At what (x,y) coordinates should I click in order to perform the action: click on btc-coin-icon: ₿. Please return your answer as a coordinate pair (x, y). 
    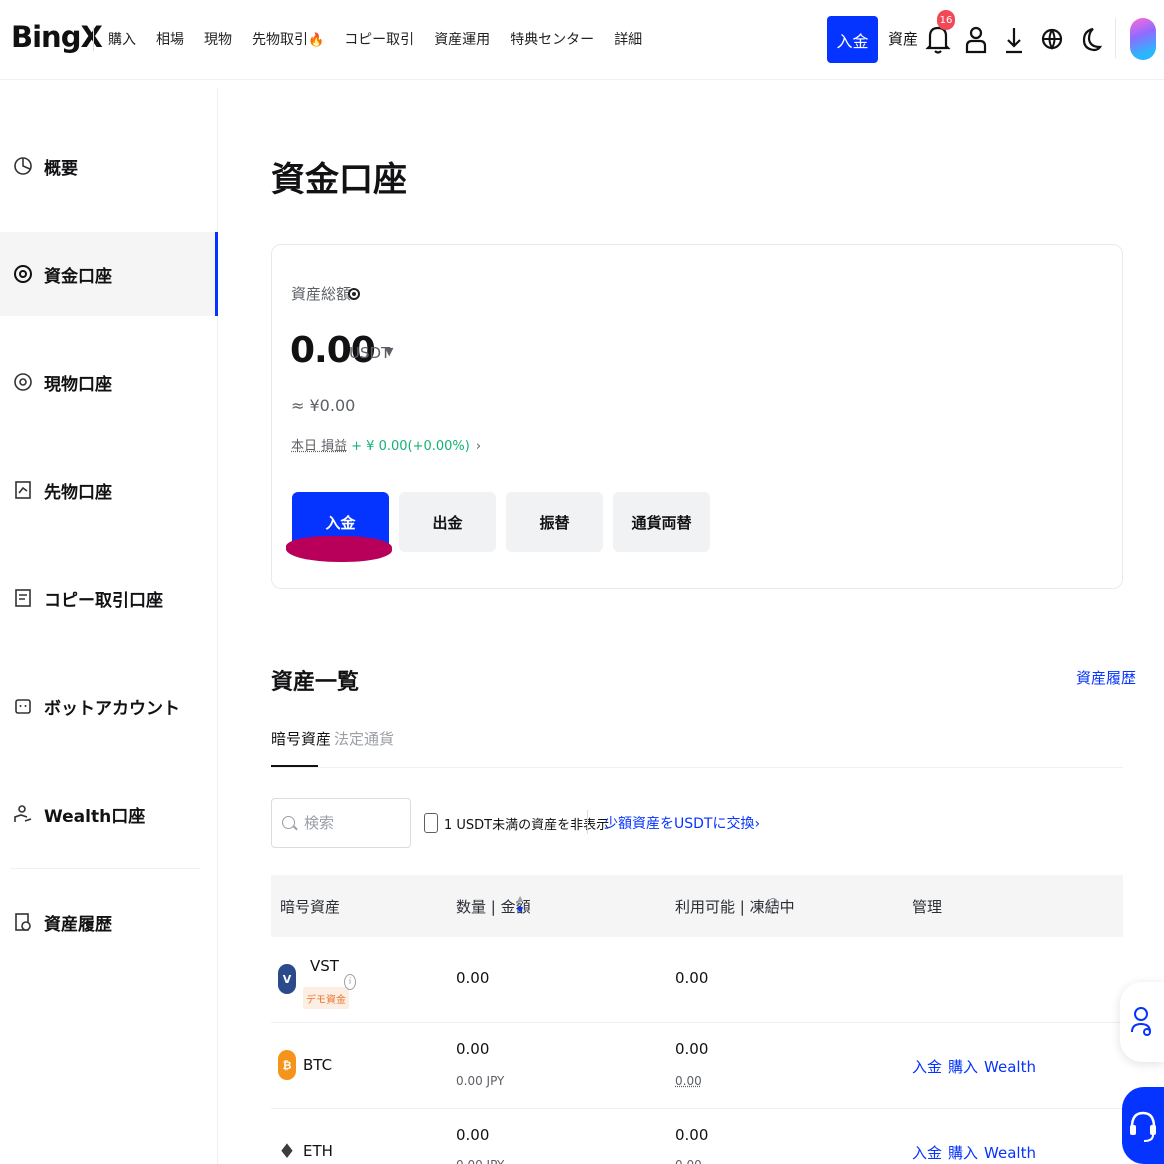
    Looking at the image, I should click on (287, 1065).